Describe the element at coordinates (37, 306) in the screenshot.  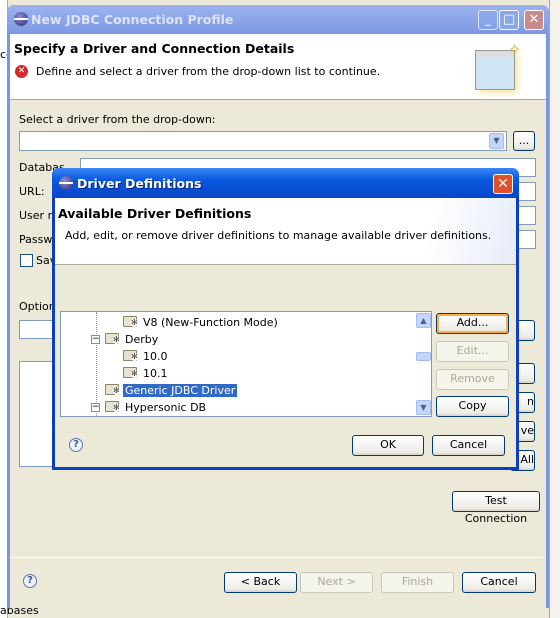
I see `optional-label: Option` at that location.